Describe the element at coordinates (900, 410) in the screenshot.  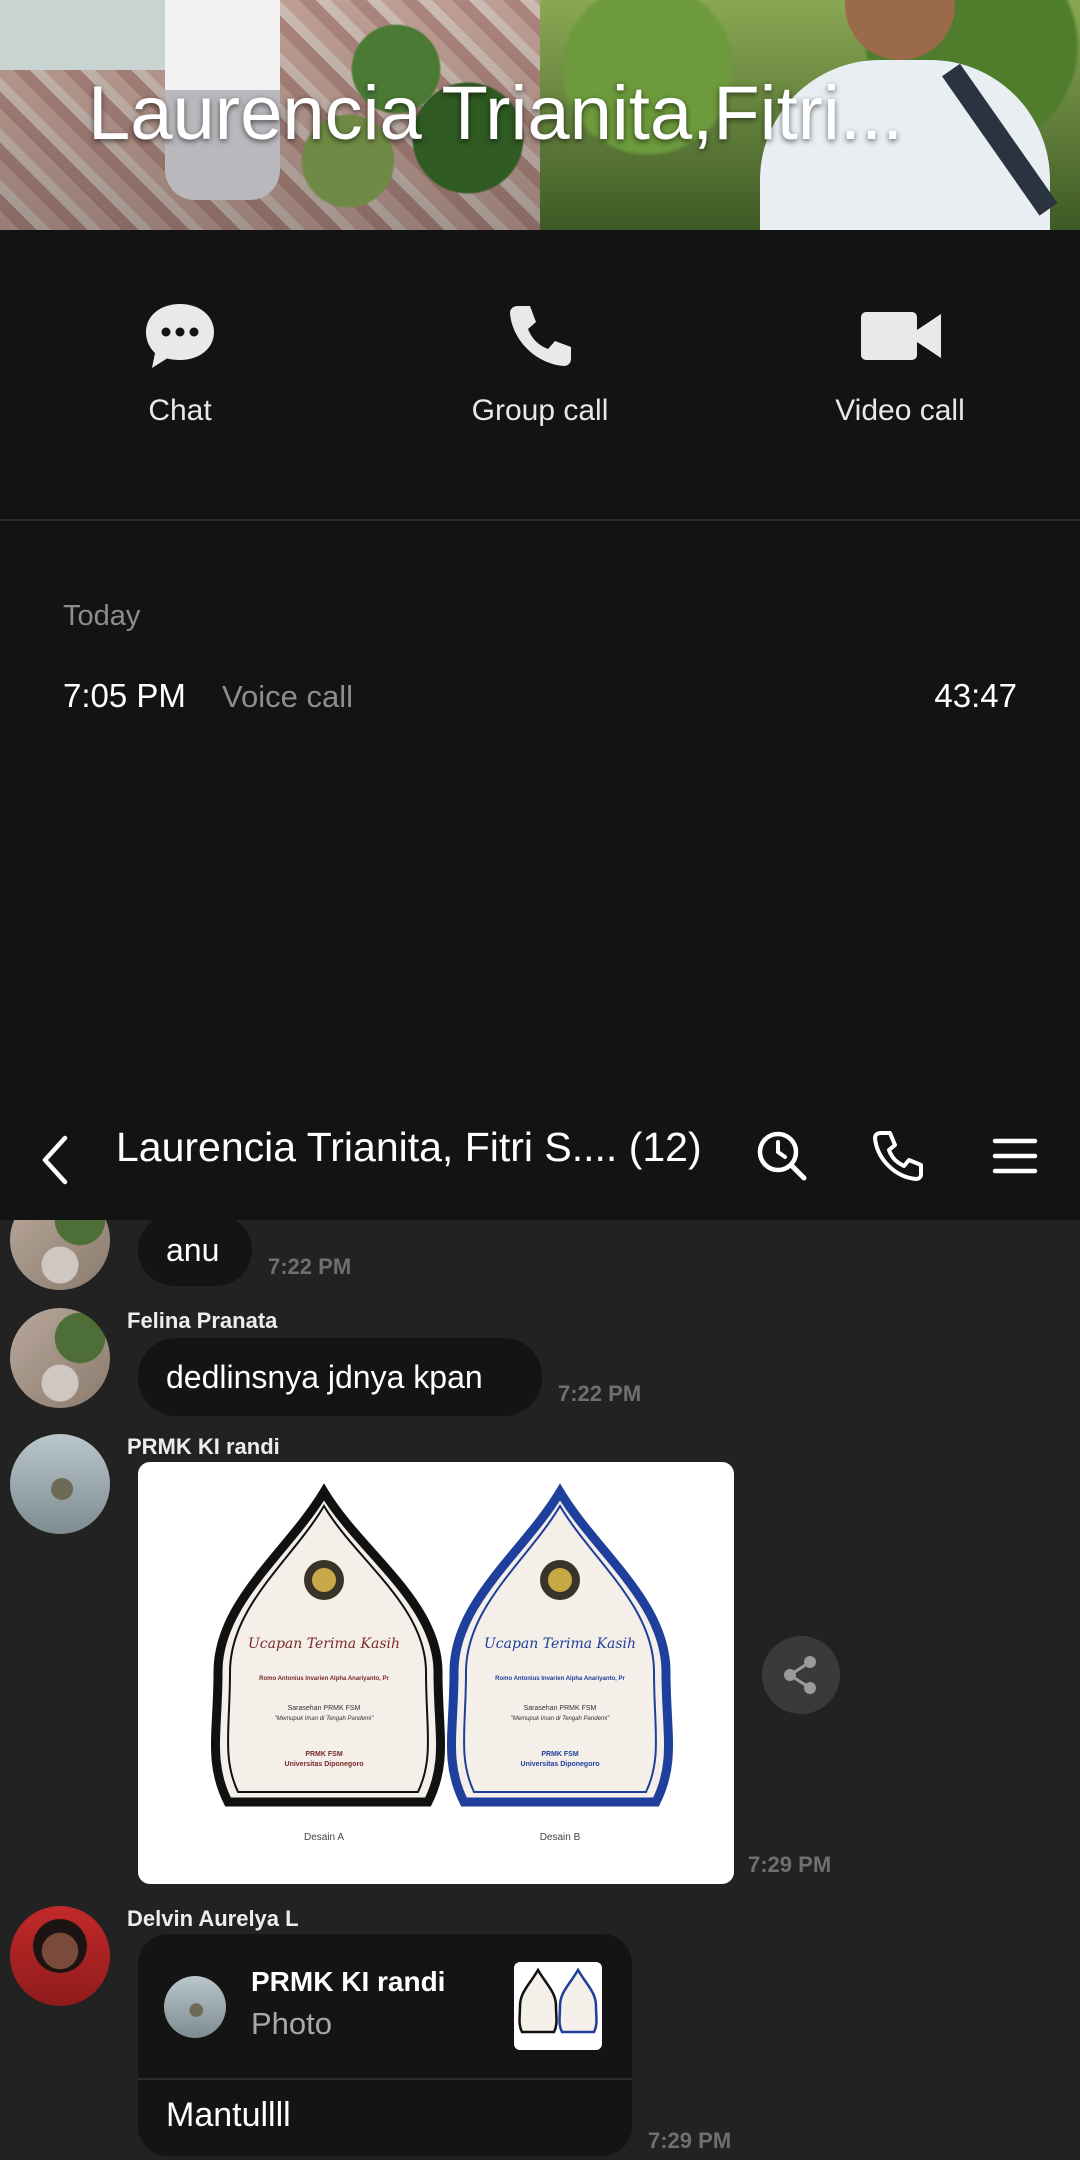
I see `video-call-label: Video call` at that location.